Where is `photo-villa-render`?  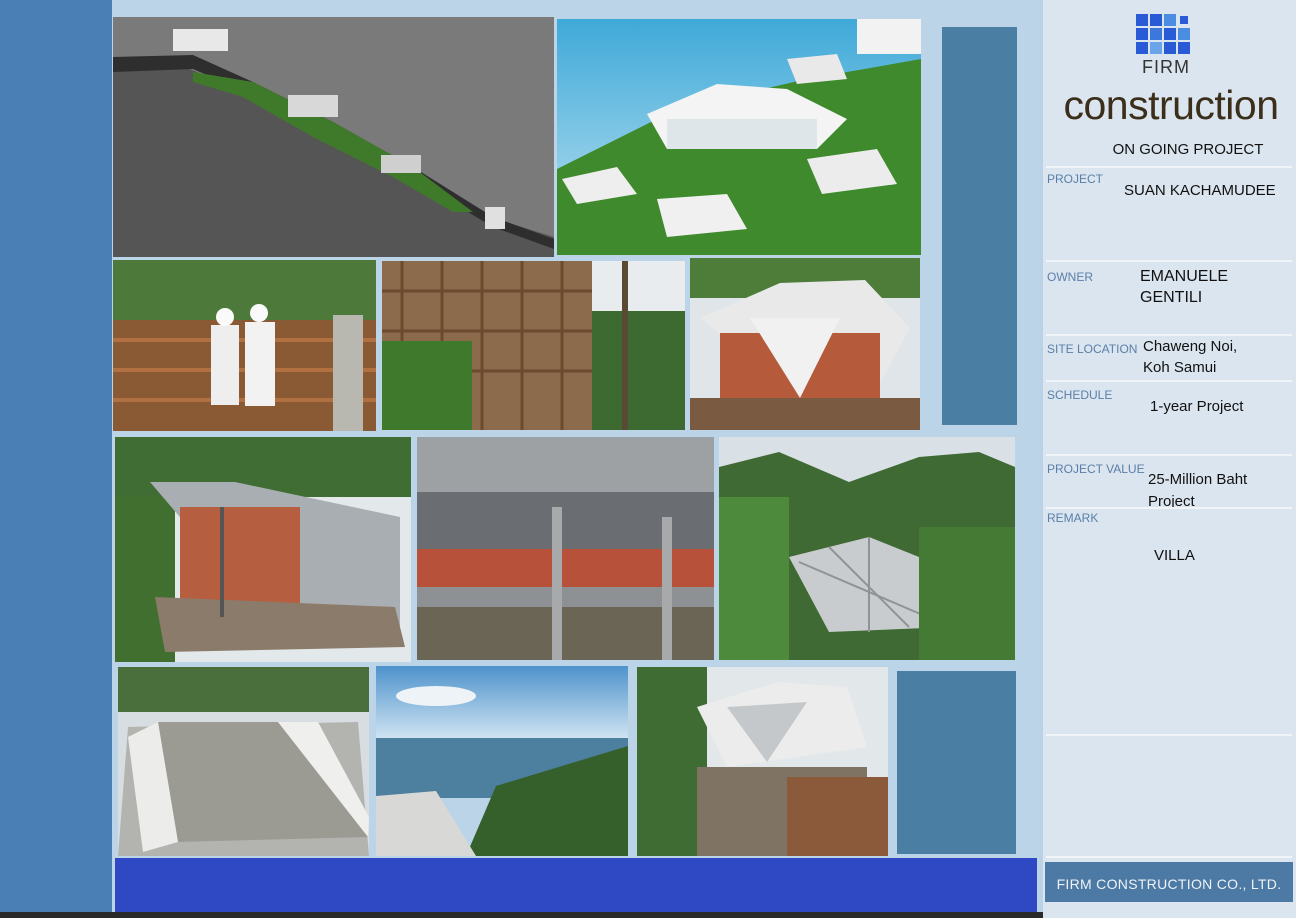
photo-villa-render is located at coordinates (739, 137).